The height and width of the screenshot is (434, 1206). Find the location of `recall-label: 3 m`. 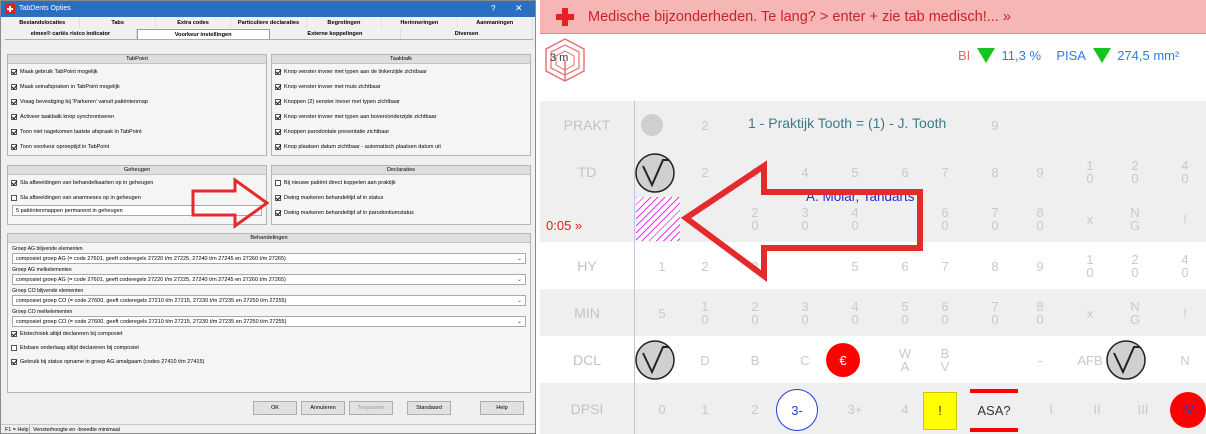

recall-label: 3 m is located at coordinates (559, 58).